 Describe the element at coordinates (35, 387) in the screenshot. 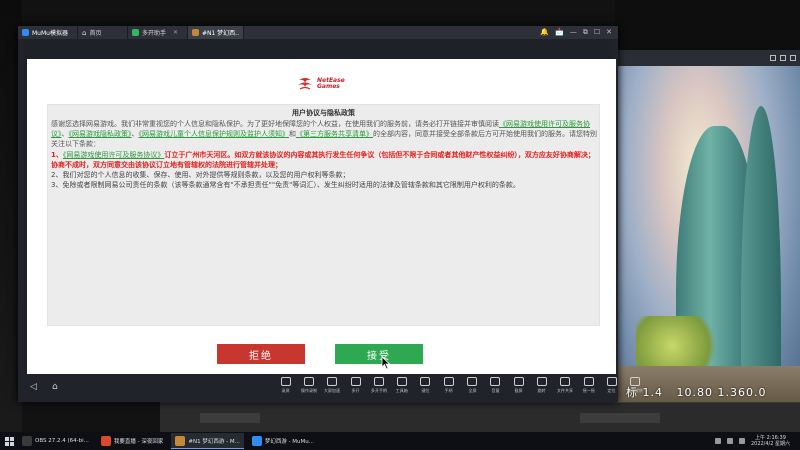

I see `back-icon: ◁` at that location.